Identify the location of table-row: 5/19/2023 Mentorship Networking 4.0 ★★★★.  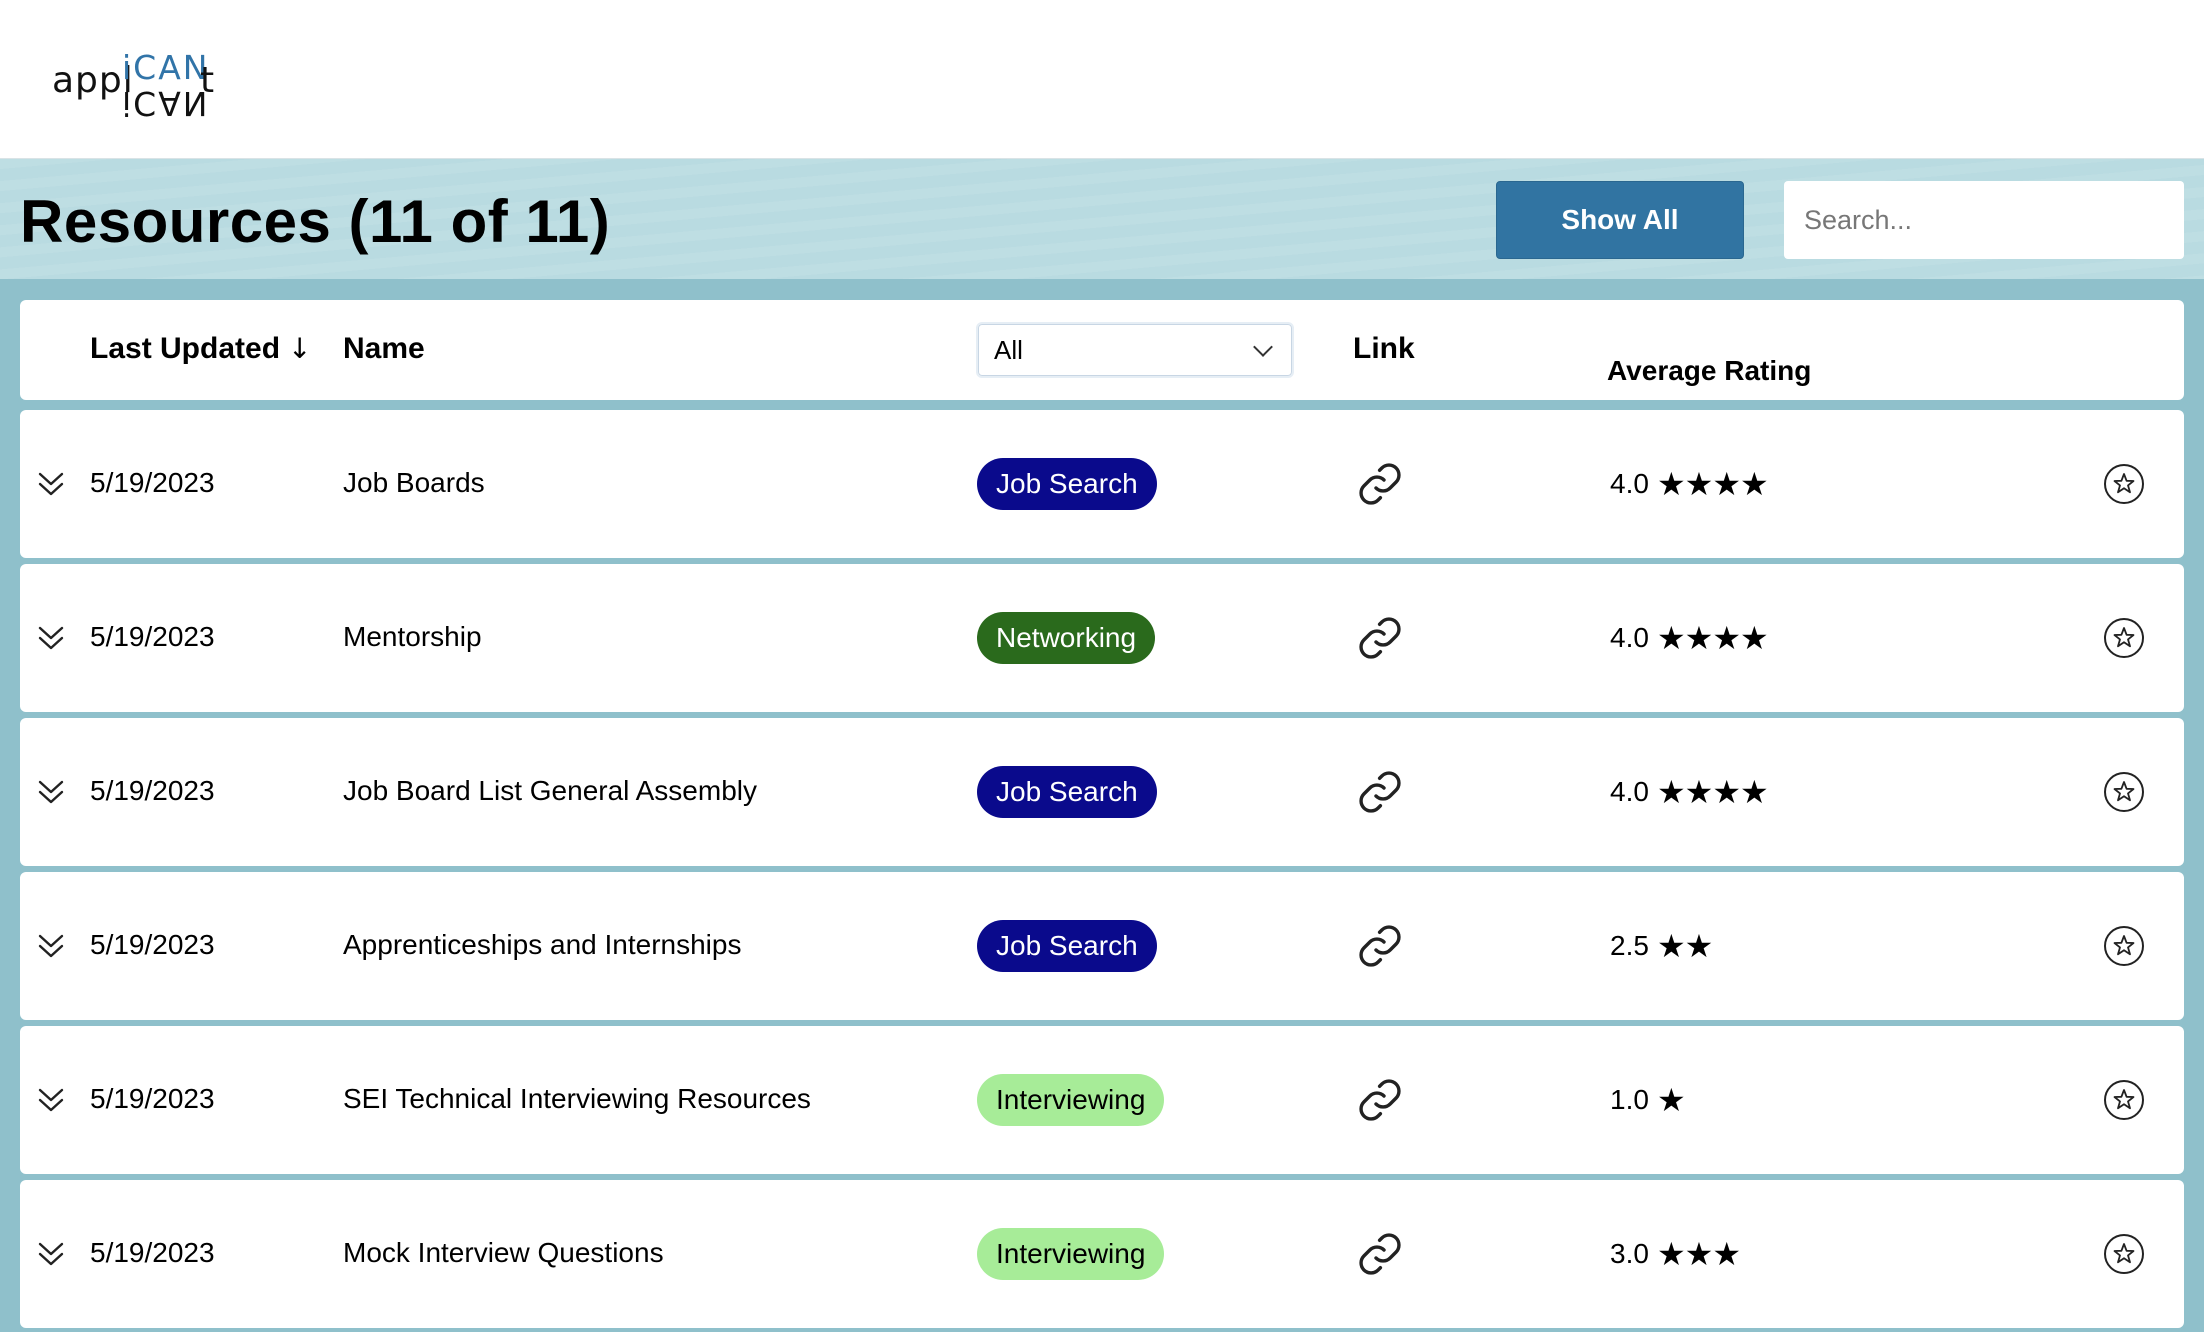
(1102, 638).